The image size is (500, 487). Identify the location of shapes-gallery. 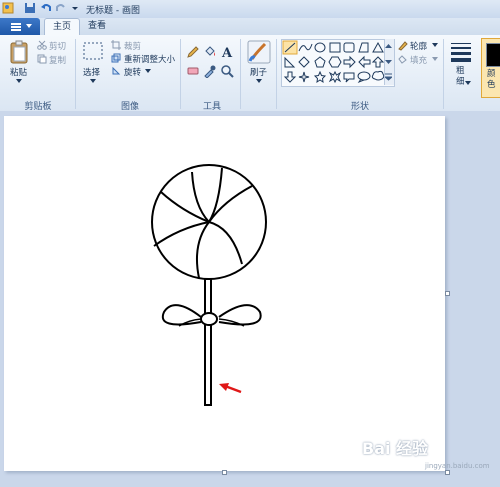
(338, 63).